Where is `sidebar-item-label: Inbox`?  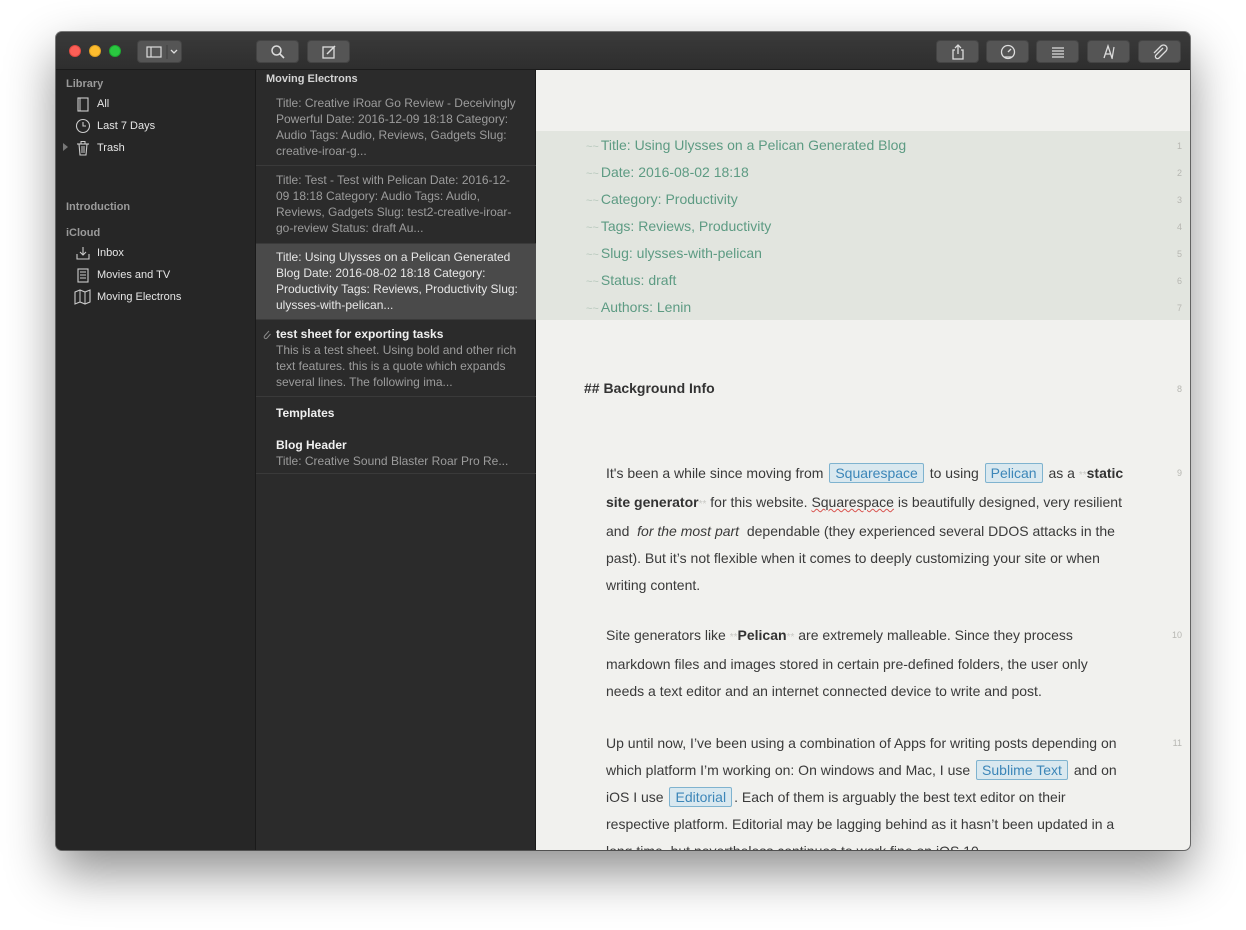 sidebar-item-label: Inbox is located at coordinates (110, 253).